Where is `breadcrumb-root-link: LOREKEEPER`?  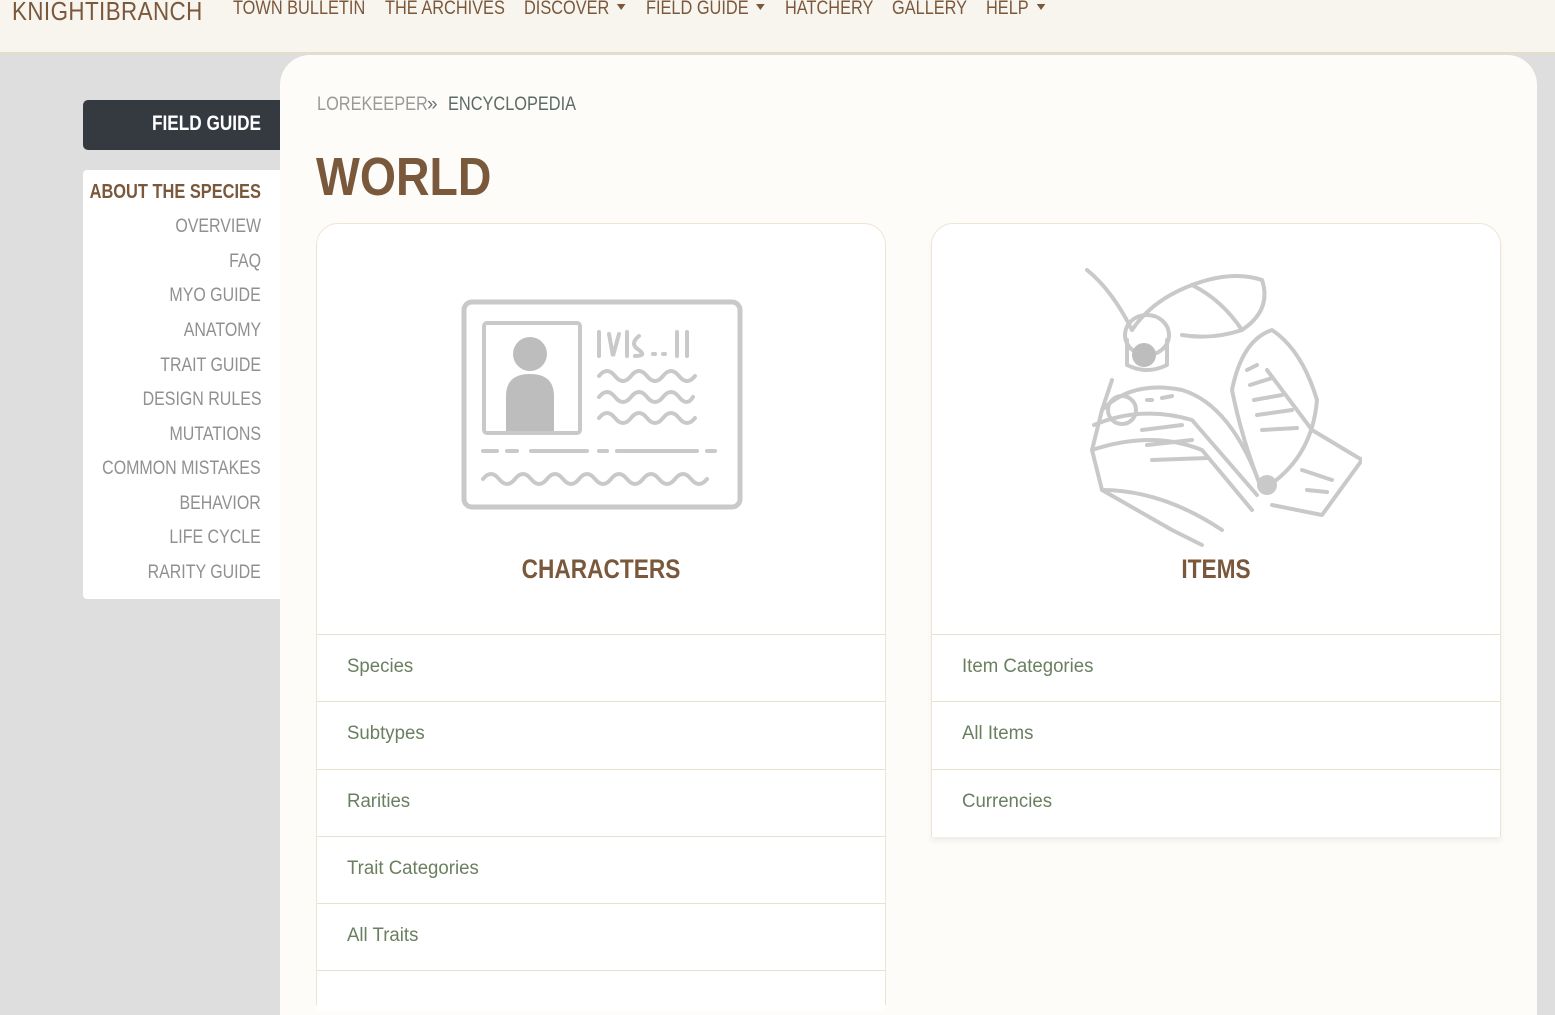
breadcrumb-root-link: LOREKEEPER is located at coordinates (372, 105).